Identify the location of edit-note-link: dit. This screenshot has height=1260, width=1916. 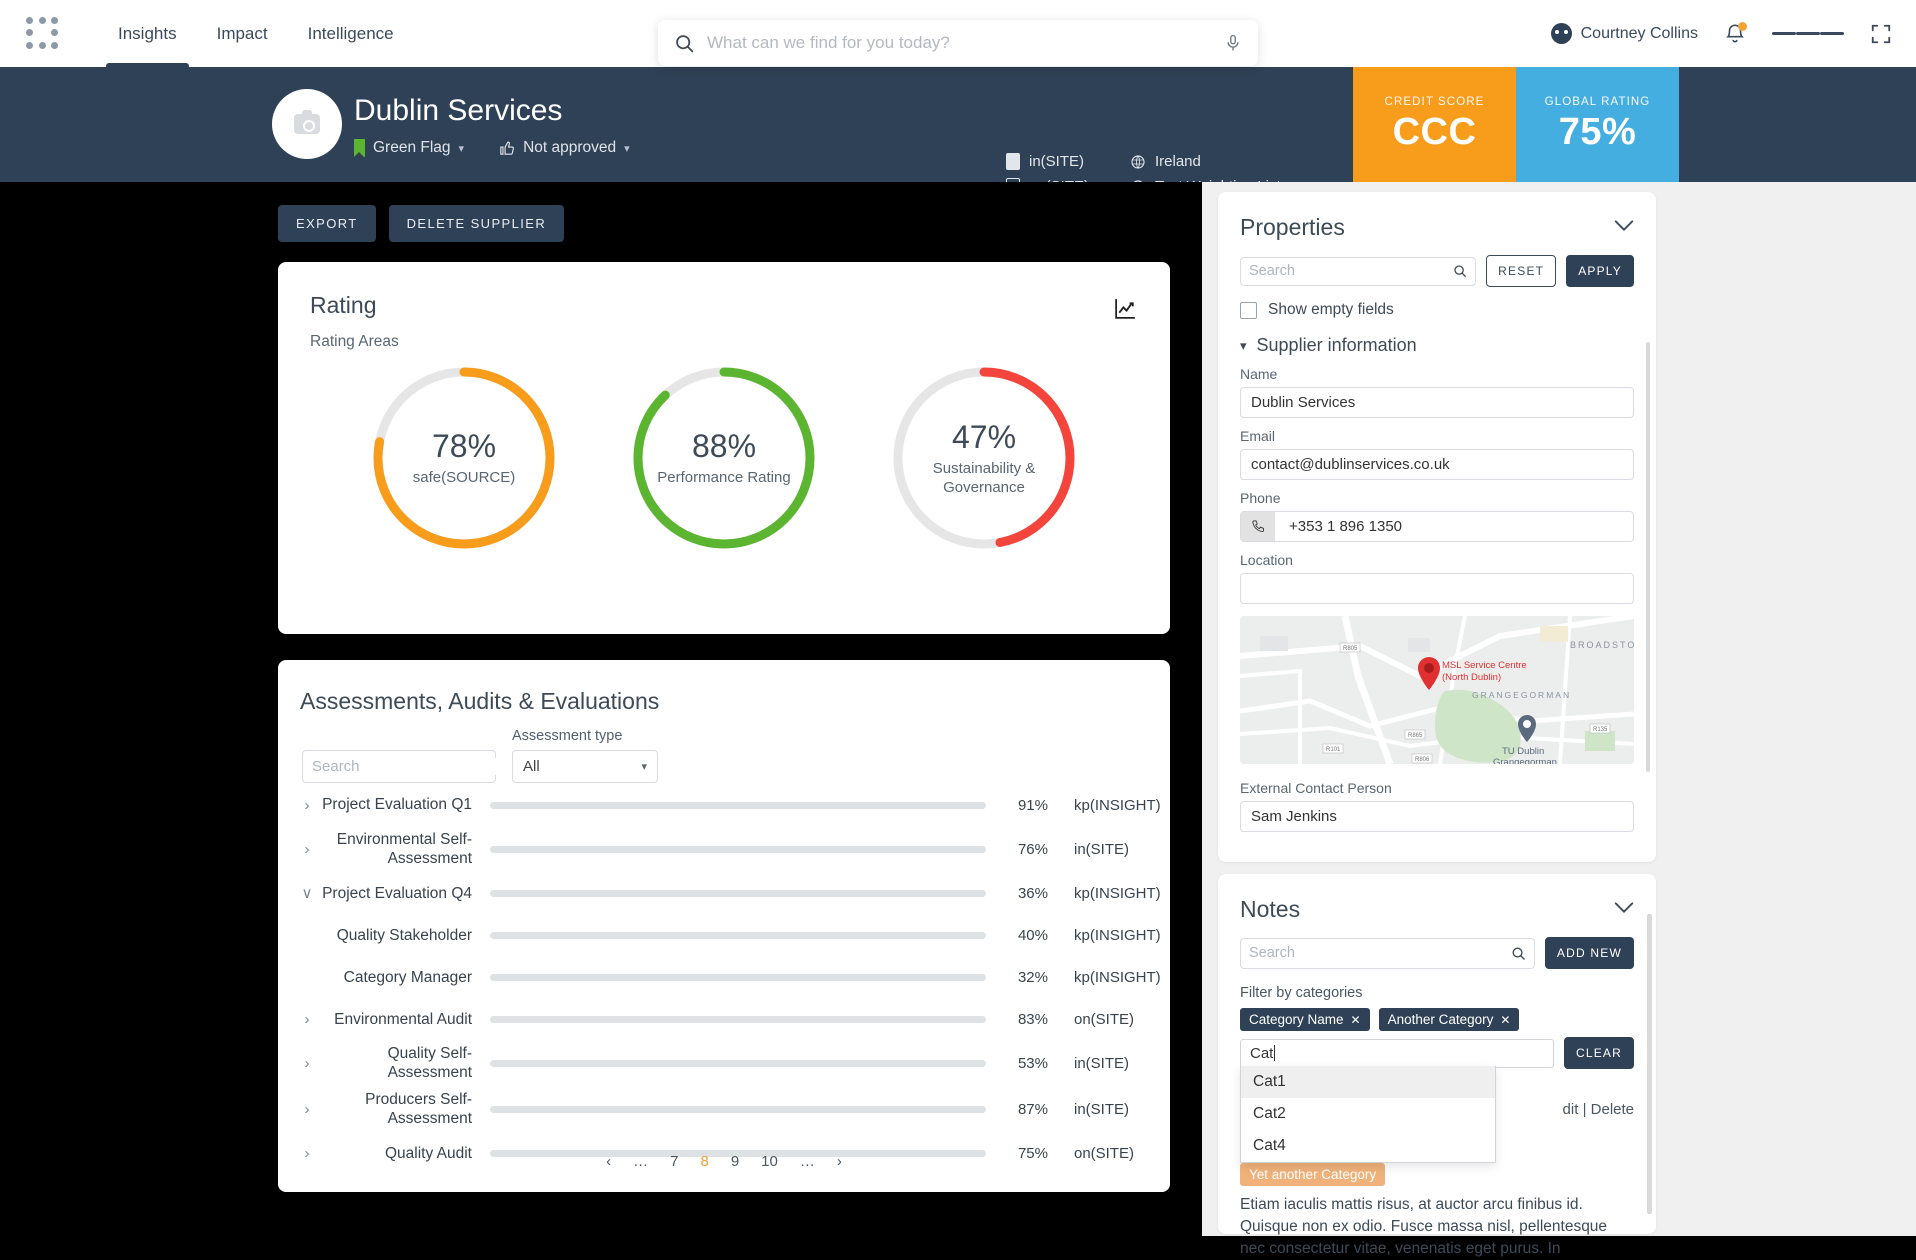
(1571, 1109).